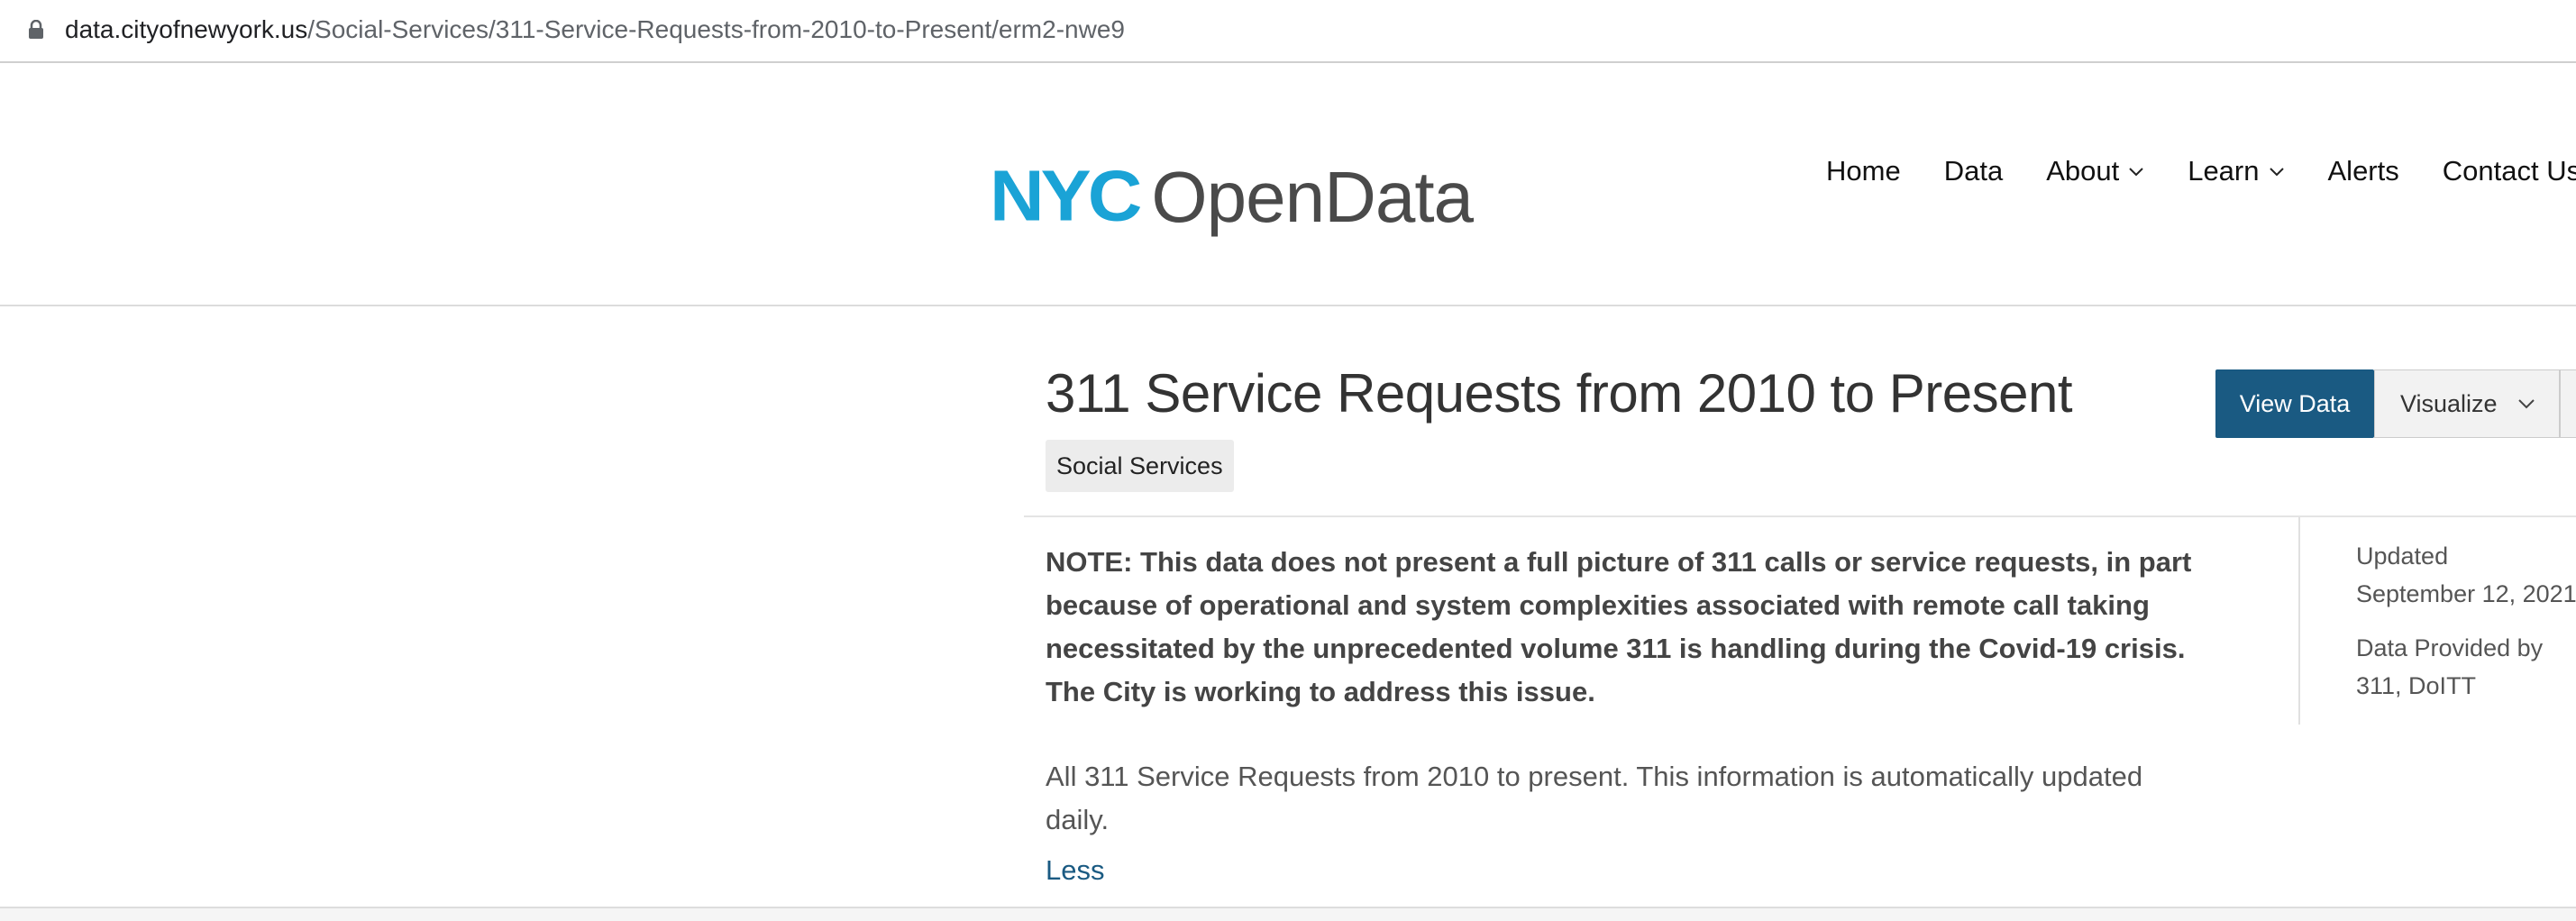  I want to click on provided-label: Data Provided by, so click(2450, 648).